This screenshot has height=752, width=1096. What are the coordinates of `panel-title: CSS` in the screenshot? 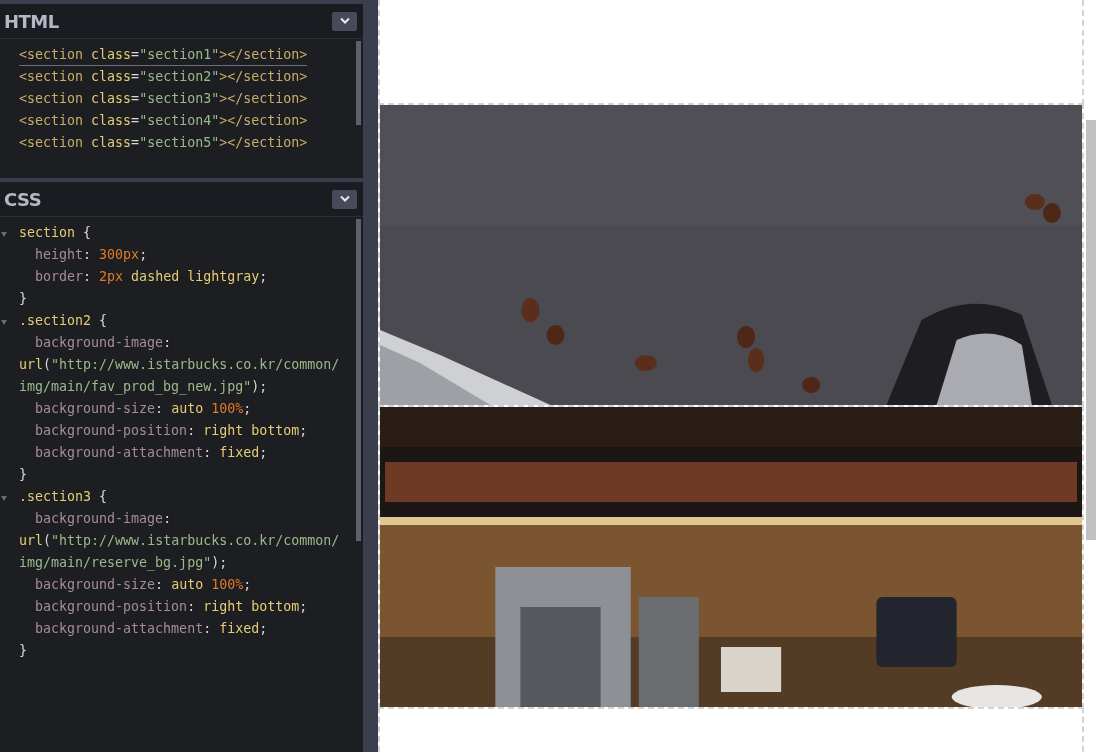 It's located at (23, 199).